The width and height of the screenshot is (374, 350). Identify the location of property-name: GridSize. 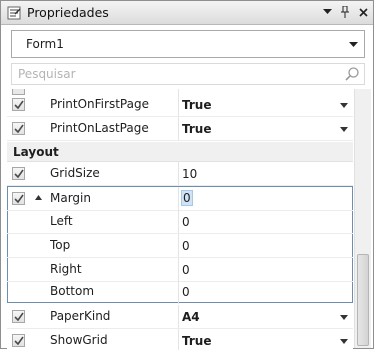
(75, 173).